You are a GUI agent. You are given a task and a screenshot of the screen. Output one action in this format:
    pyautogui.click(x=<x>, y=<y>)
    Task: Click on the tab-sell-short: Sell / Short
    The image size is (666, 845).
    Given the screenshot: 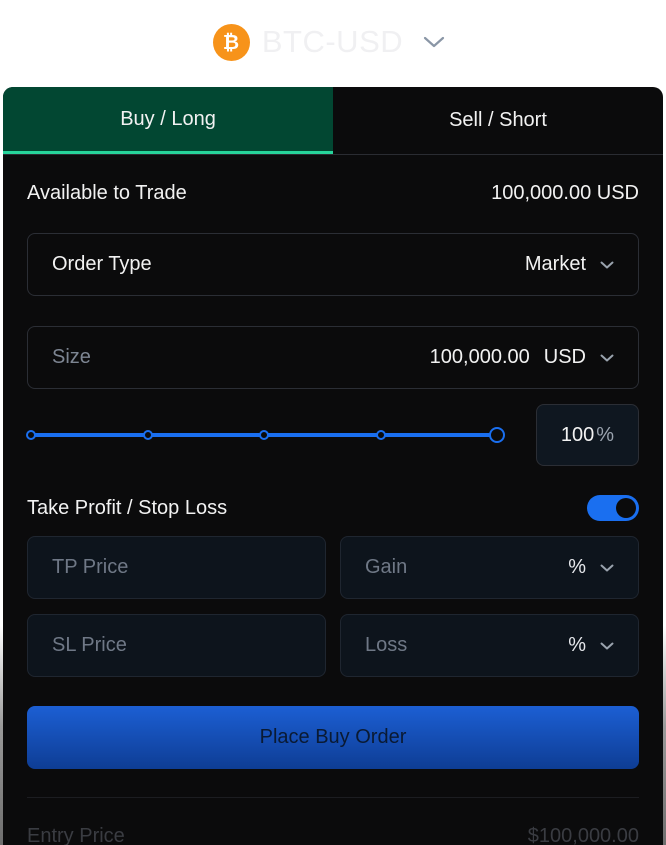 What is the action you would take?
    pyautogui.click(x=498, y=120)
    